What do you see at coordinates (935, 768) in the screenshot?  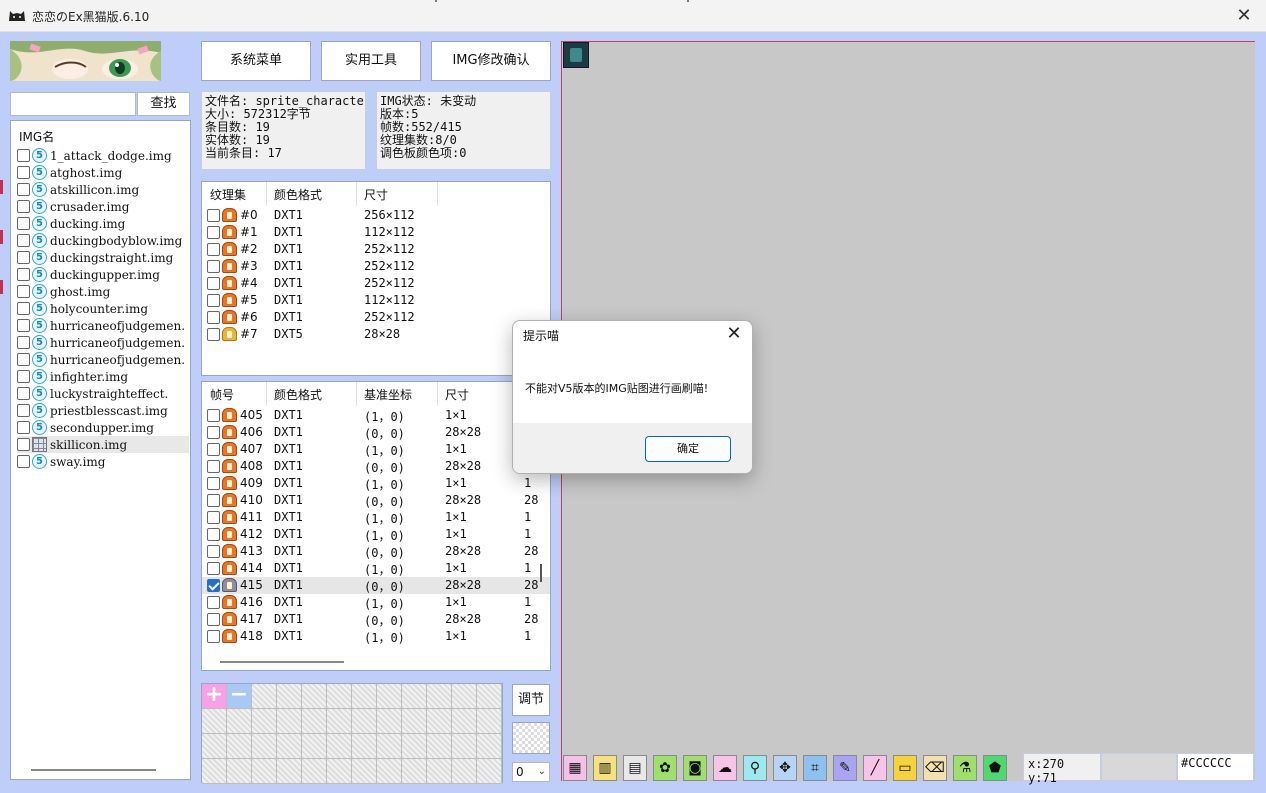 I see `eraser-tool-icon: ⌫` at bounding box center [935, 768].